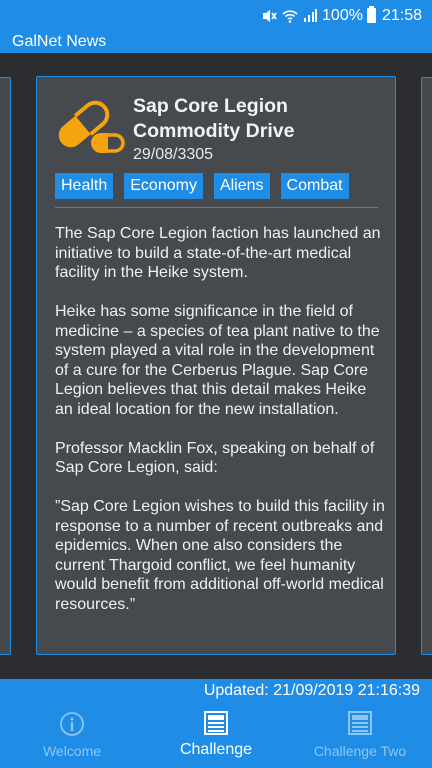 This screenshot has width=432, height=768. What do you see at coordinates (311, 690) in the screenshot?
I see `updated-timestamp: Updated: 21/09/2019 21:16:39` at bounding box center [311, 690].